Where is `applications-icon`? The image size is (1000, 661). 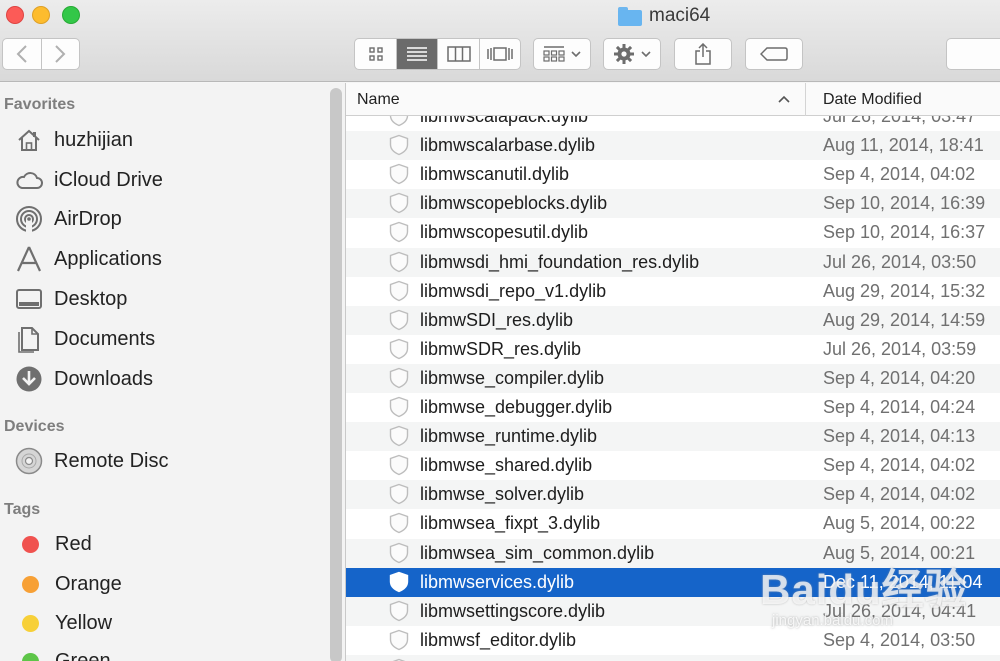
applications-icon is located at coordinates (29, 259).